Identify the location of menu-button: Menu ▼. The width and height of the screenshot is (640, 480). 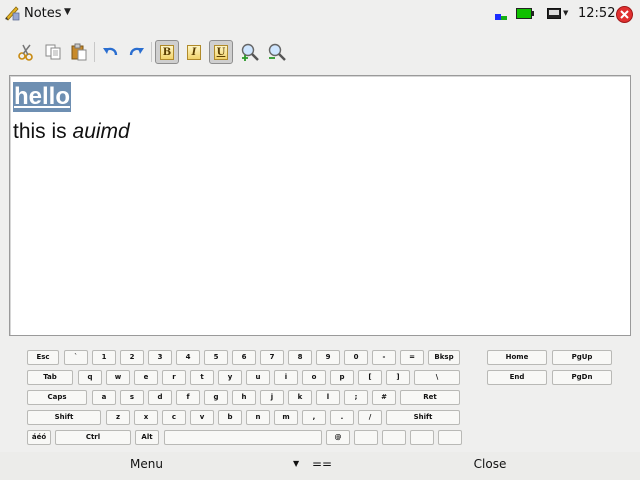
(212, 466).